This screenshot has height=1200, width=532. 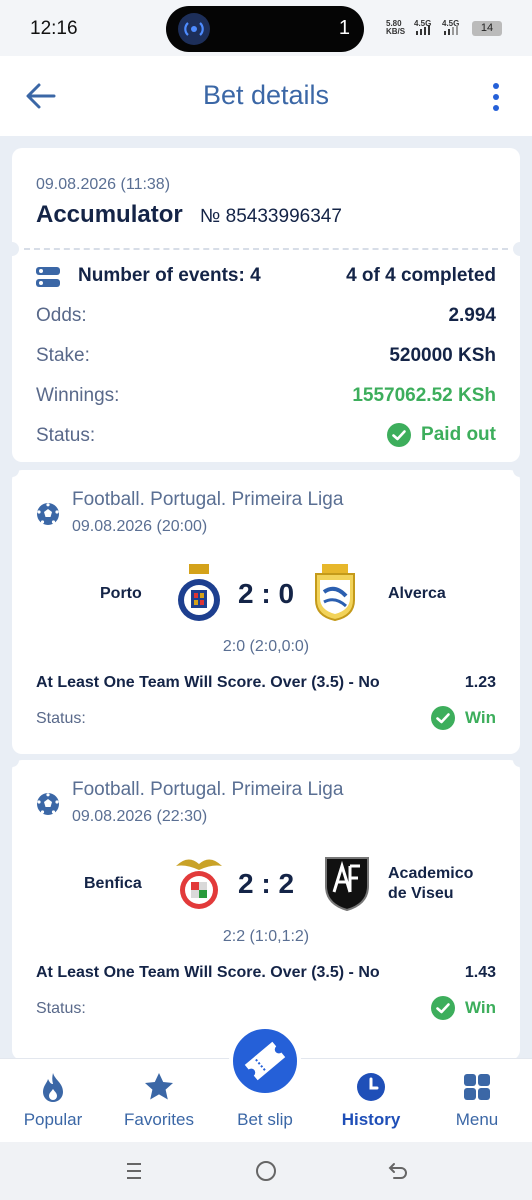 I want to click on notification-count: 1, so click(x=344, y=28).